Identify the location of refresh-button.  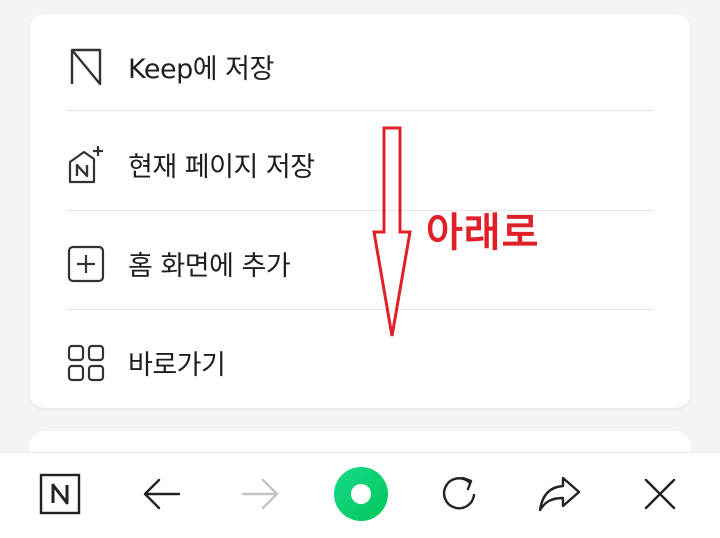
(460, 495).